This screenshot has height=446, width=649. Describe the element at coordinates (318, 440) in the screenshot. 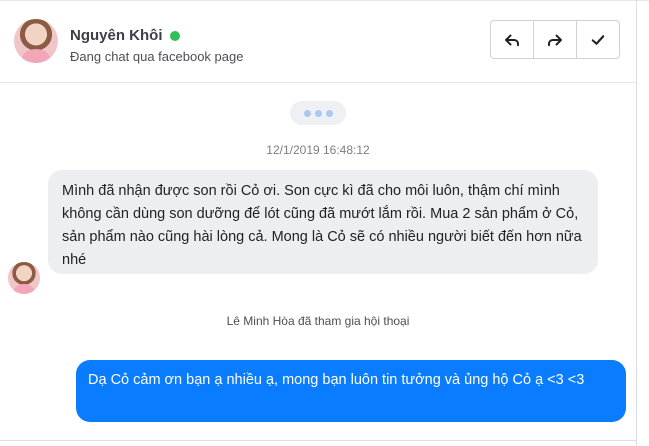

I see `bottom-border` at that location.